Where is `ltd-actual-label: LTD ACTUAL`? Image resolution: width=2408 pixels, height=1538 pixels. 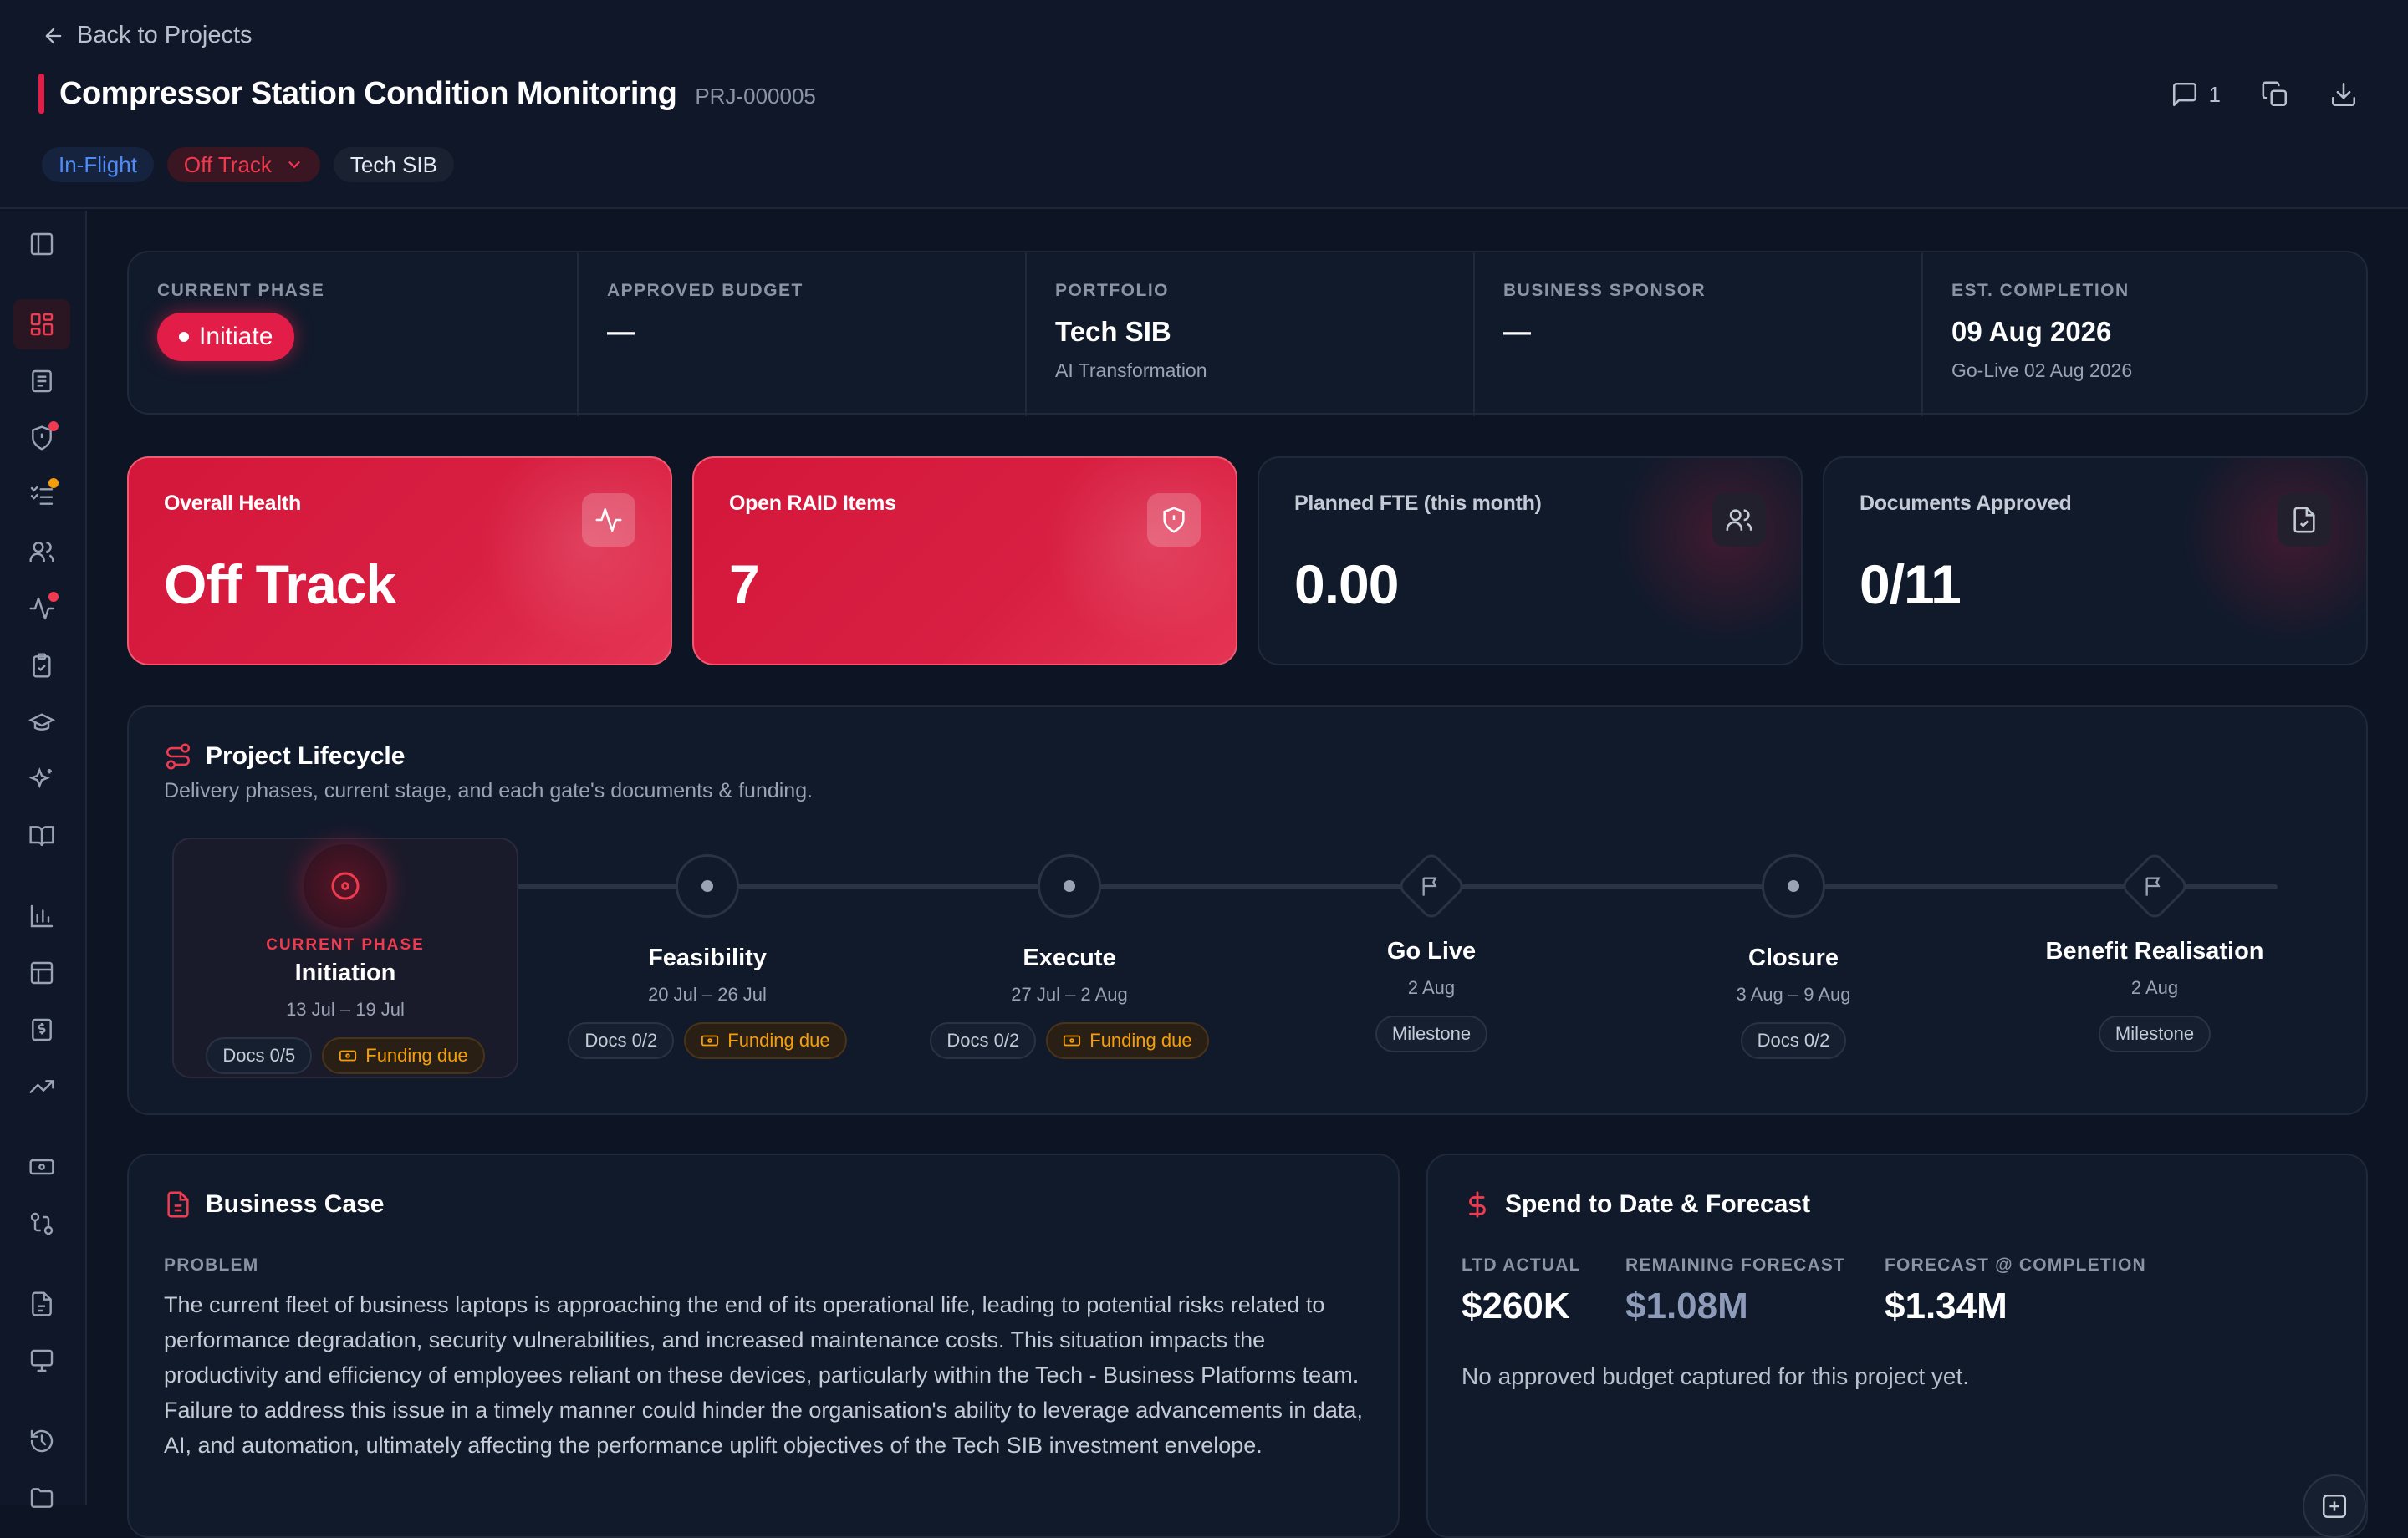
ltd-actual-label: LTD ACTUAL is located at coordinates (1521, 1265).